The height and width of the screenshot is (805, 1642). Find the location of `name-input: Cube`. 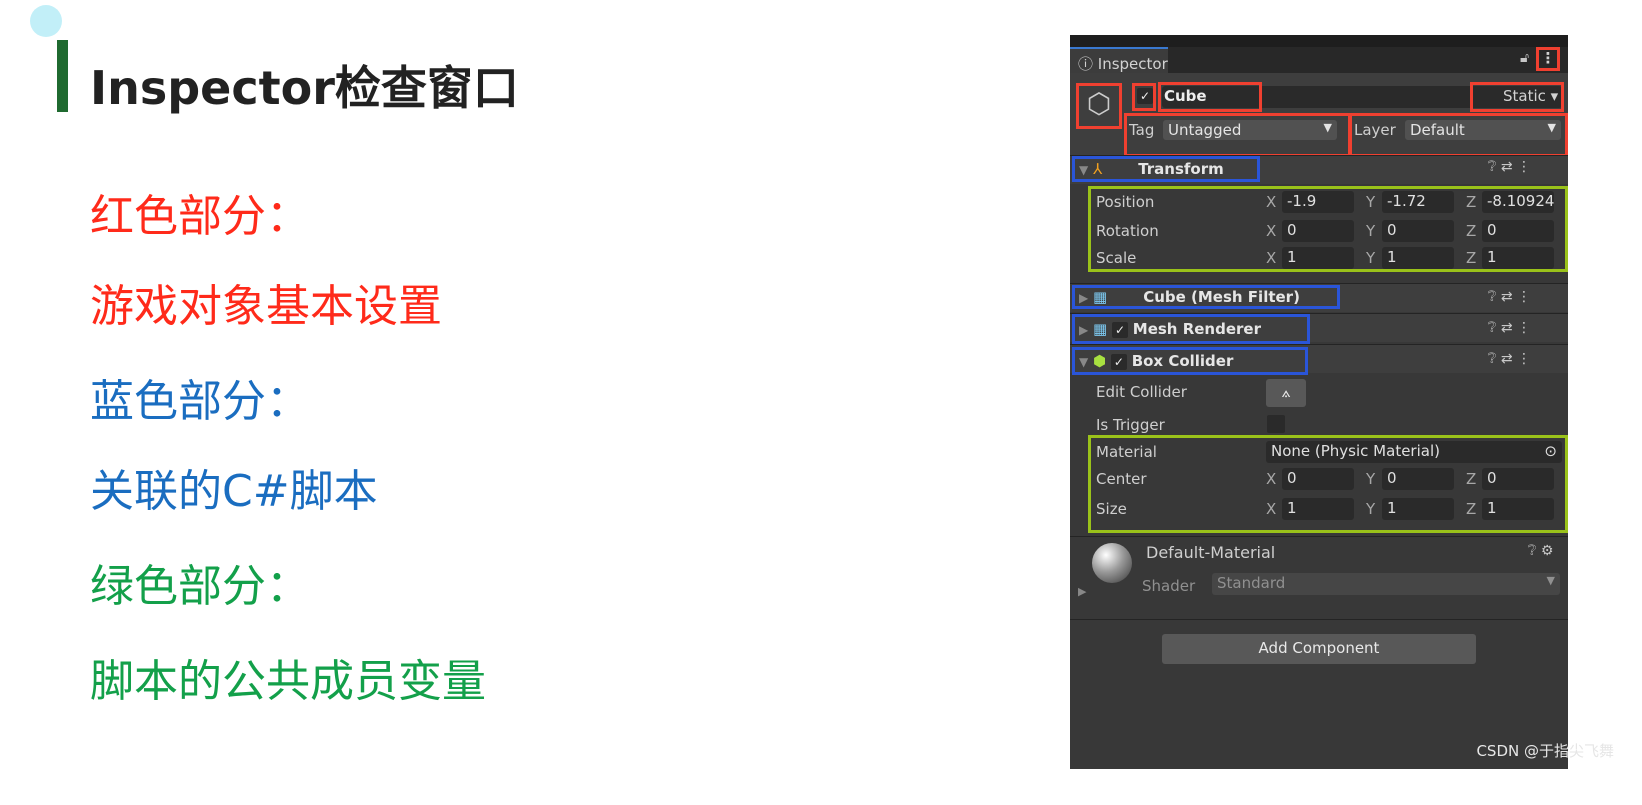

name-input: Cube is located at coordinates (1210, 97).